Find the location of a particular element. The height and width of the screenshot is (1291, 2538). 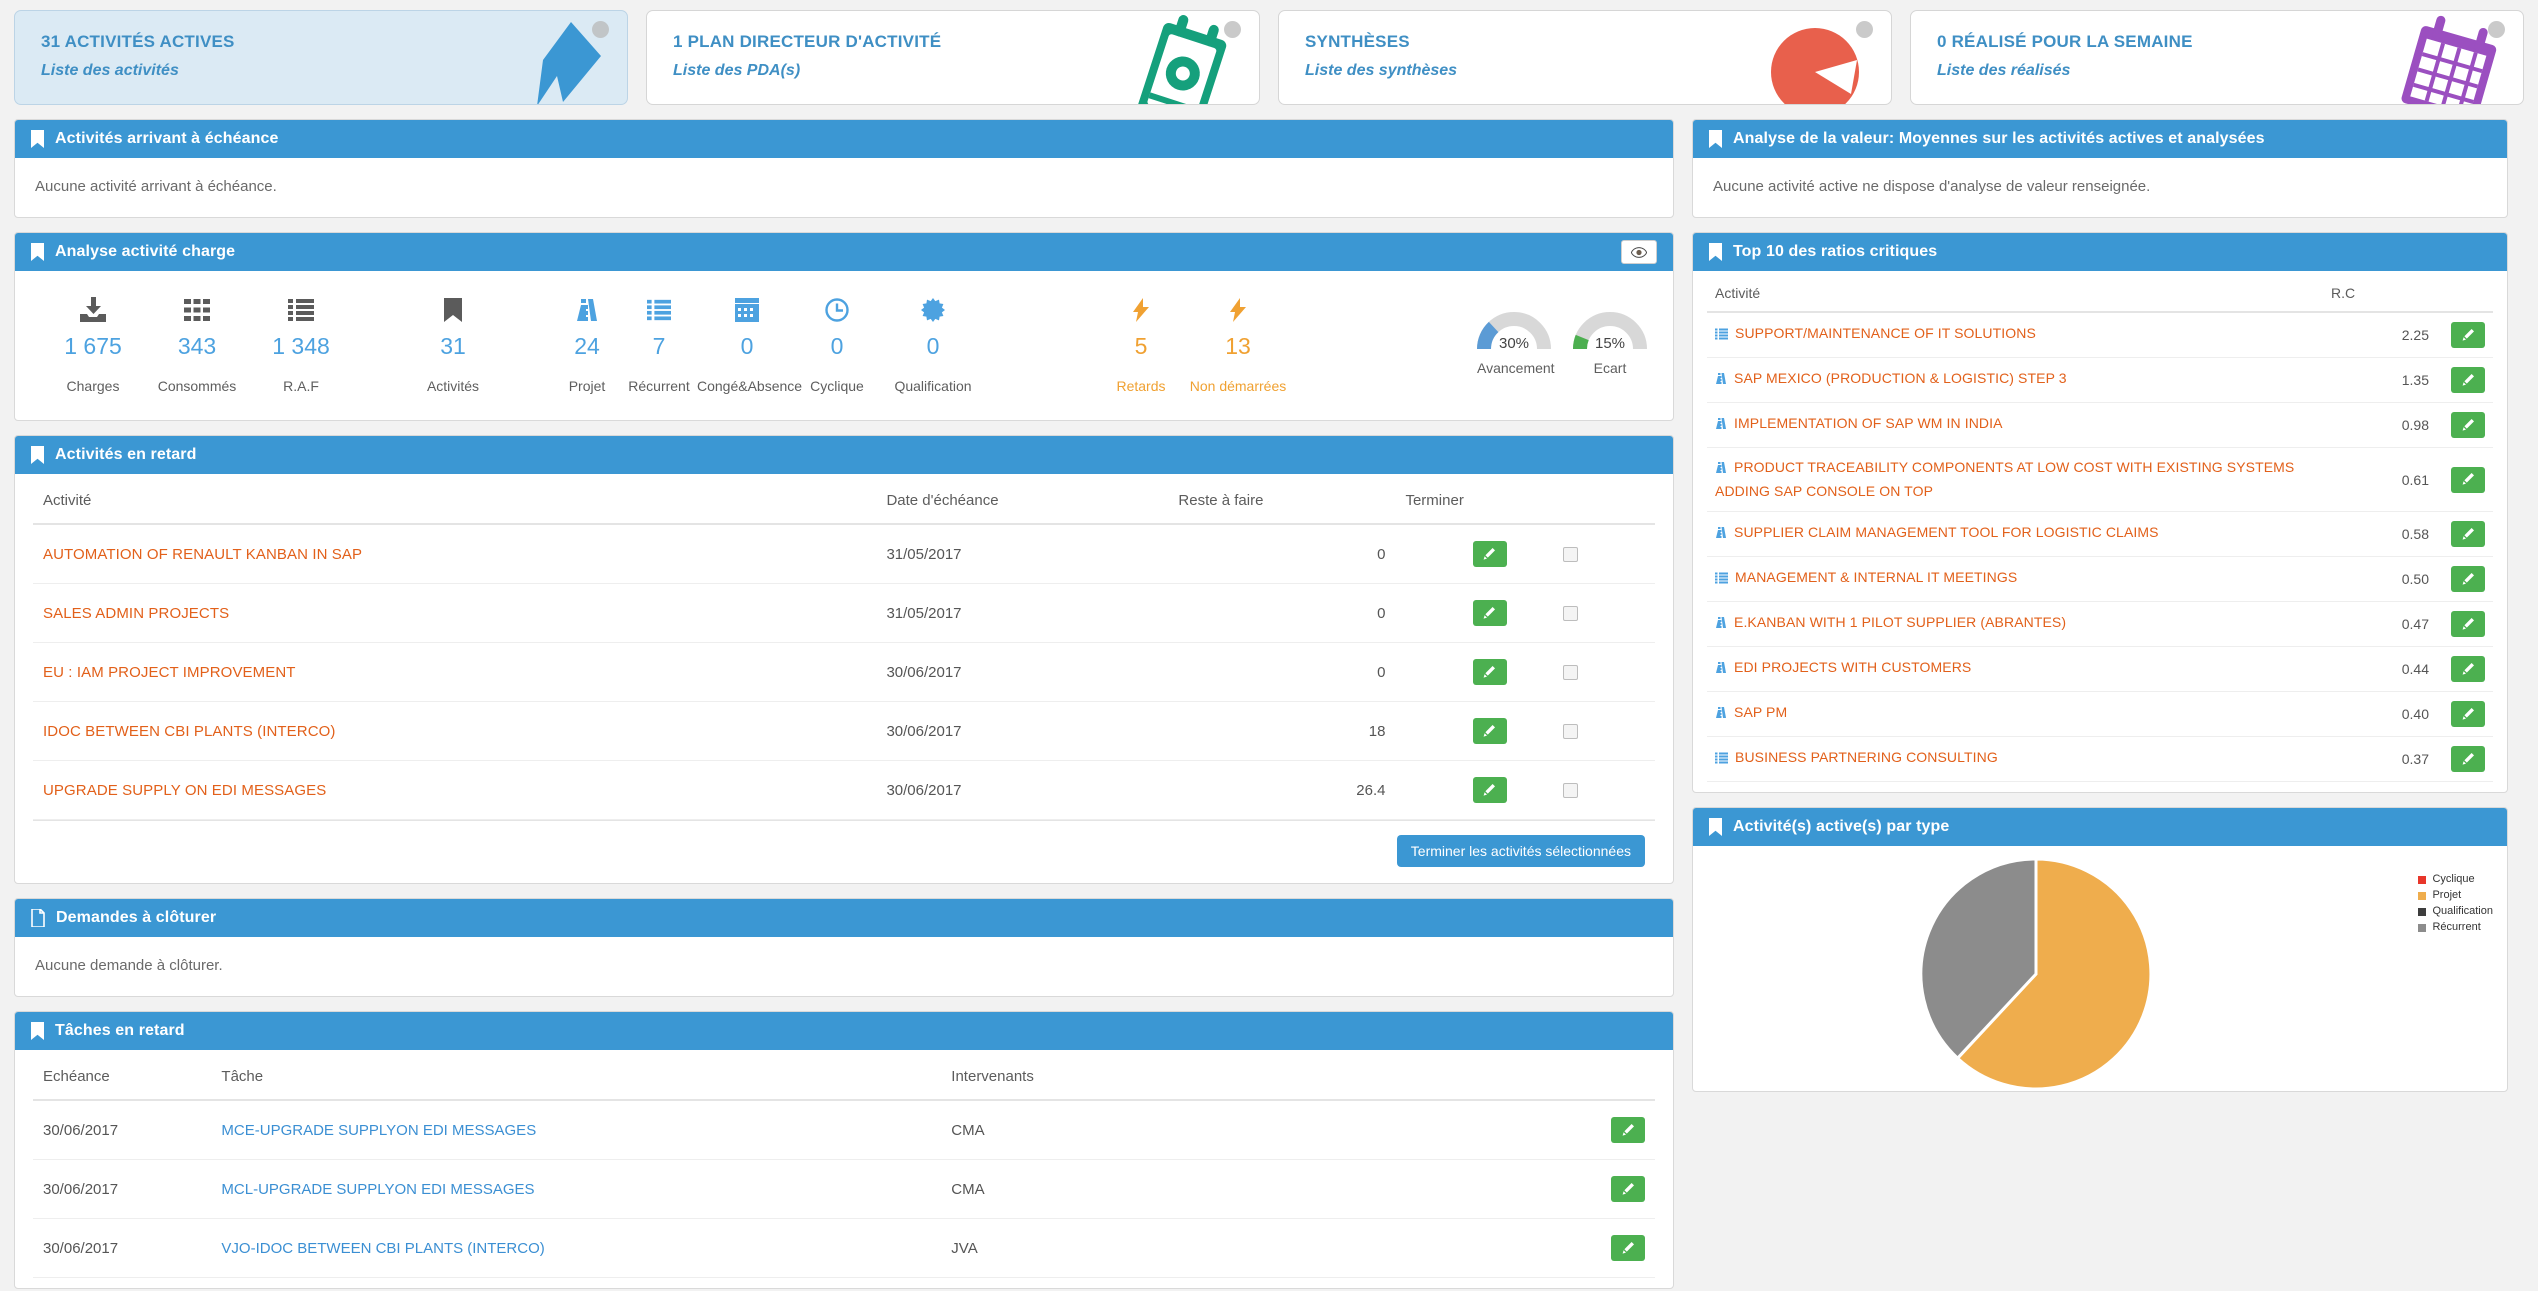

document-icon is located at coordinates (38, 918).